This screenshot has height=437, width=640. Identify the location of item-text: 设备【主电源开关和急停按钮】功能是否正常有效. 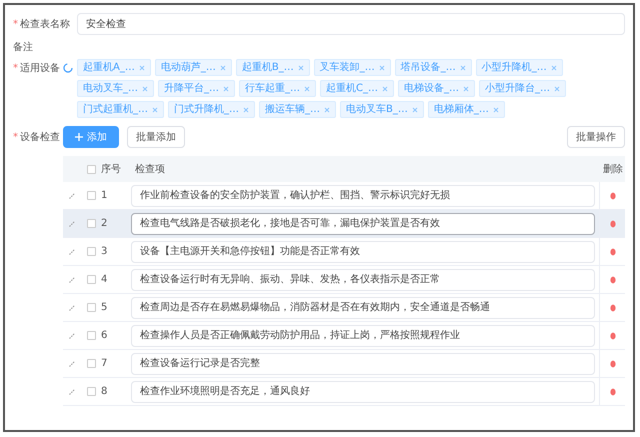
(250, 251).